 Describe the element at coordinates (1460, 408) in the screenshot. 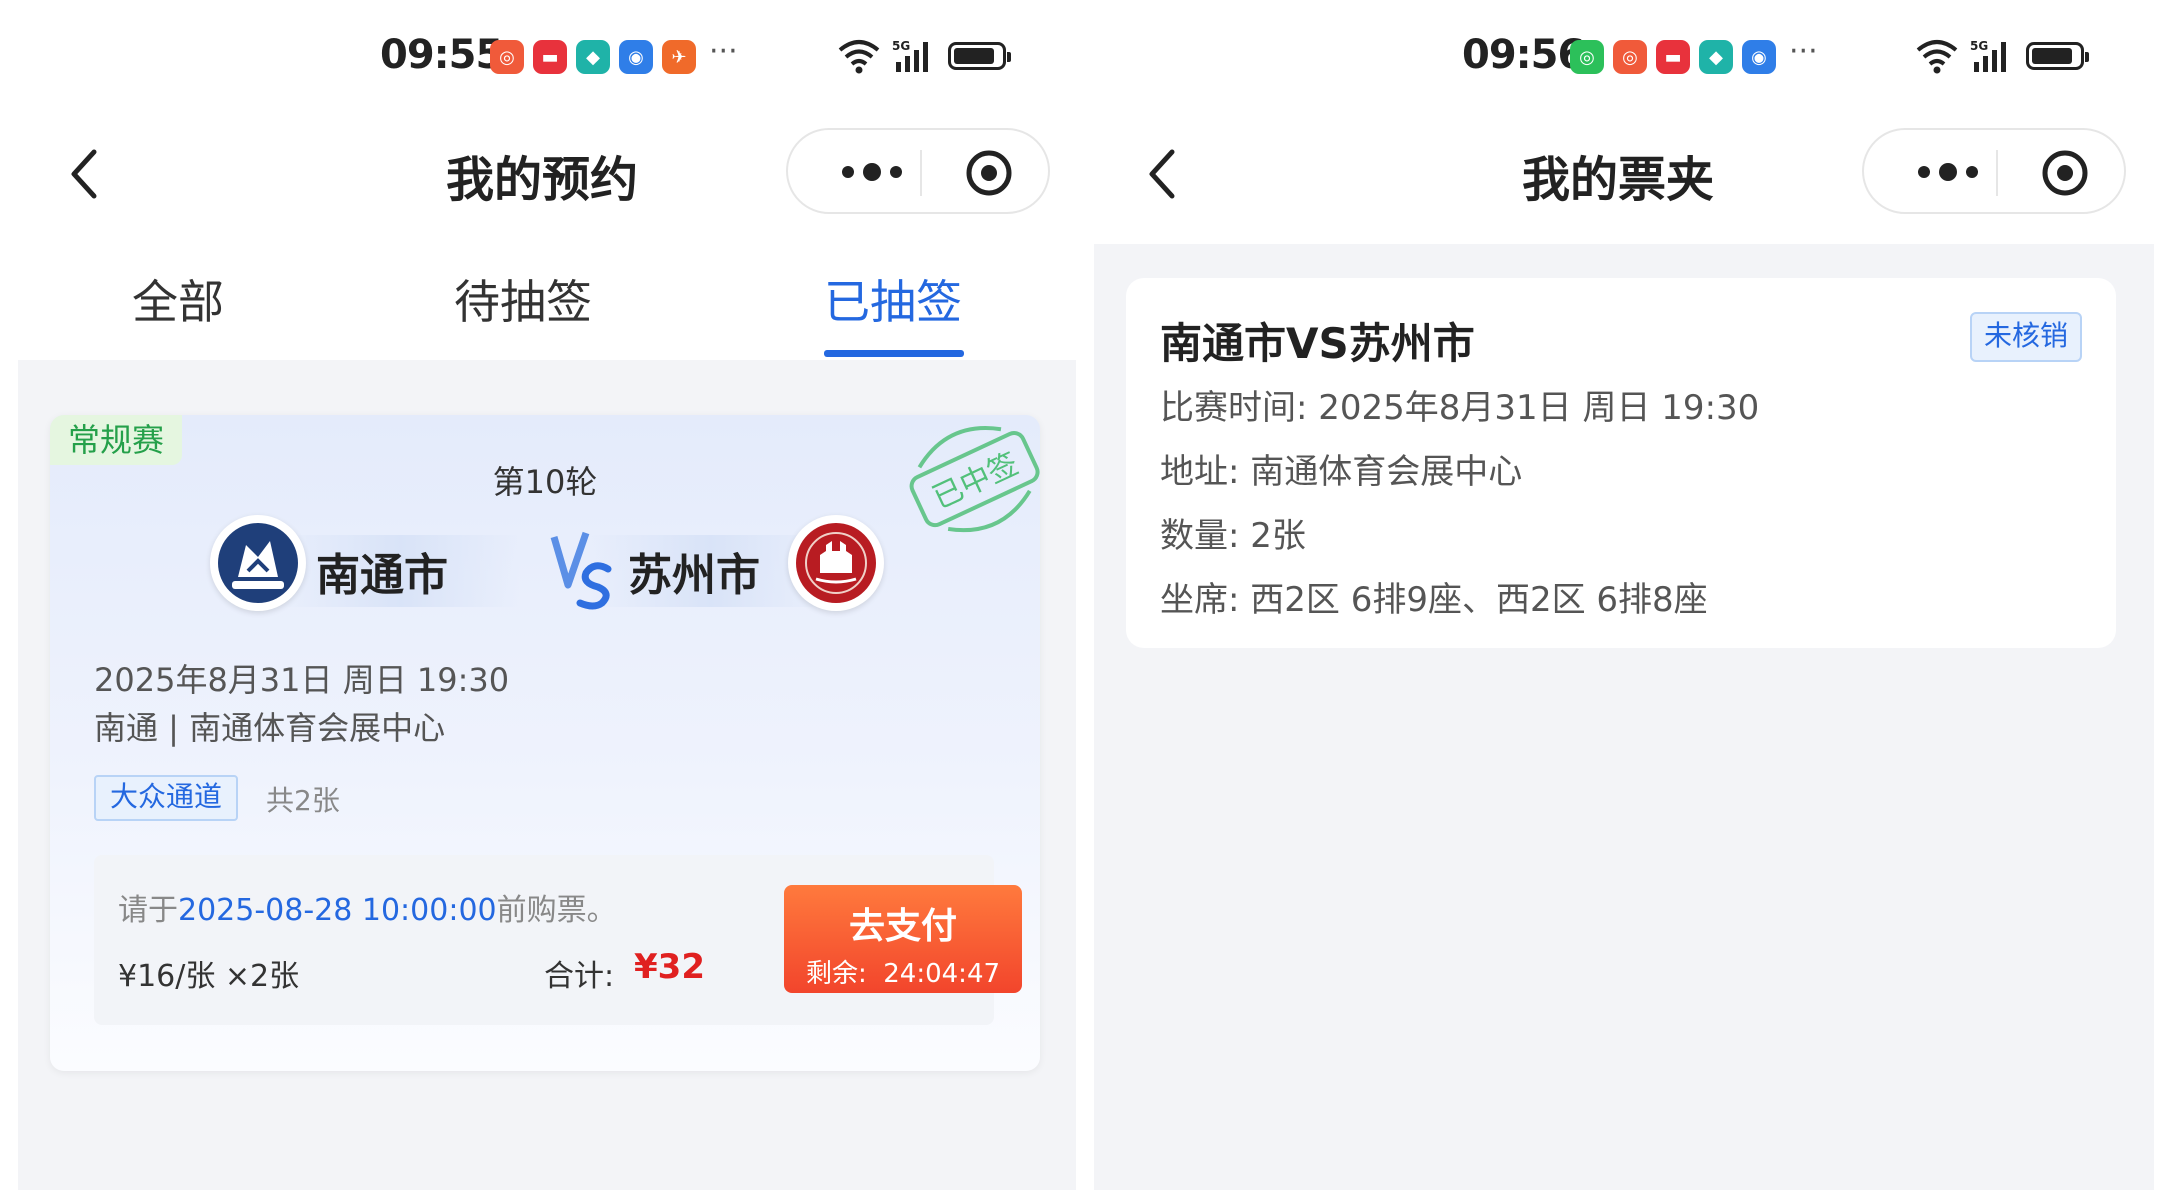

I see `ticket-match-time: 比赛时间: 2025年8月31日 周日 19:30` at that location.